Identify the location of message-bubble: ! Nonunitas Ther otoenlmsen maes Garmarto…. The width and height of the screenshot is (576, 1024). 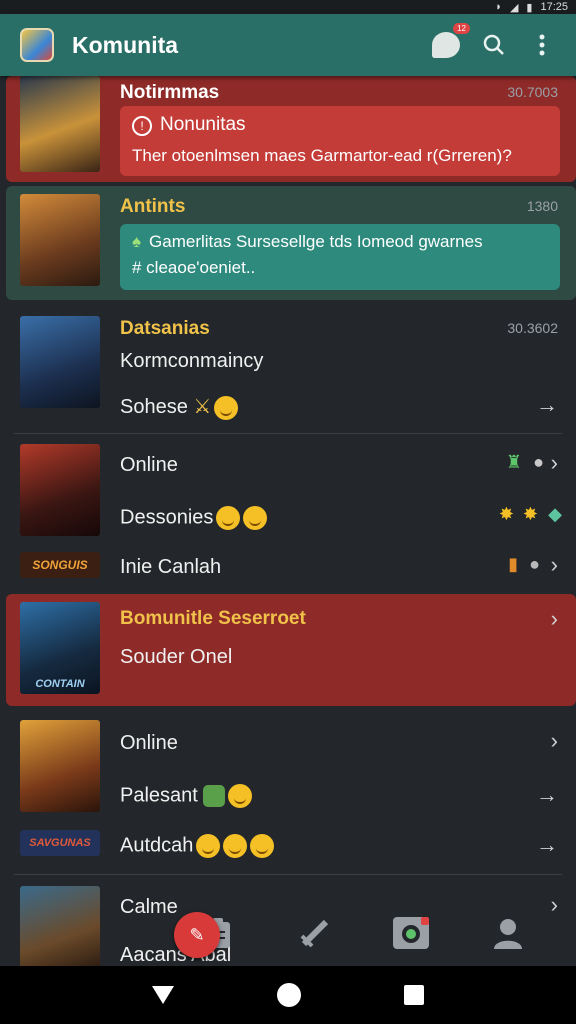
(340, 141).